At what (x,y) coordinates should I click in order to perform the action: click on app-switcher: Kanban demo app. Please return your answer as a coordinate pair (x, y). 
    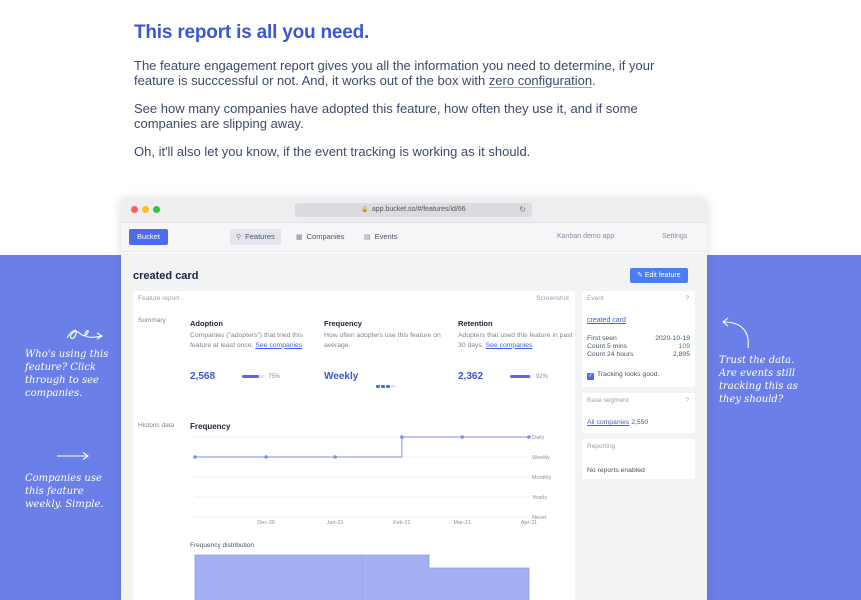
    Looking at the image, I should click on (585, 237).